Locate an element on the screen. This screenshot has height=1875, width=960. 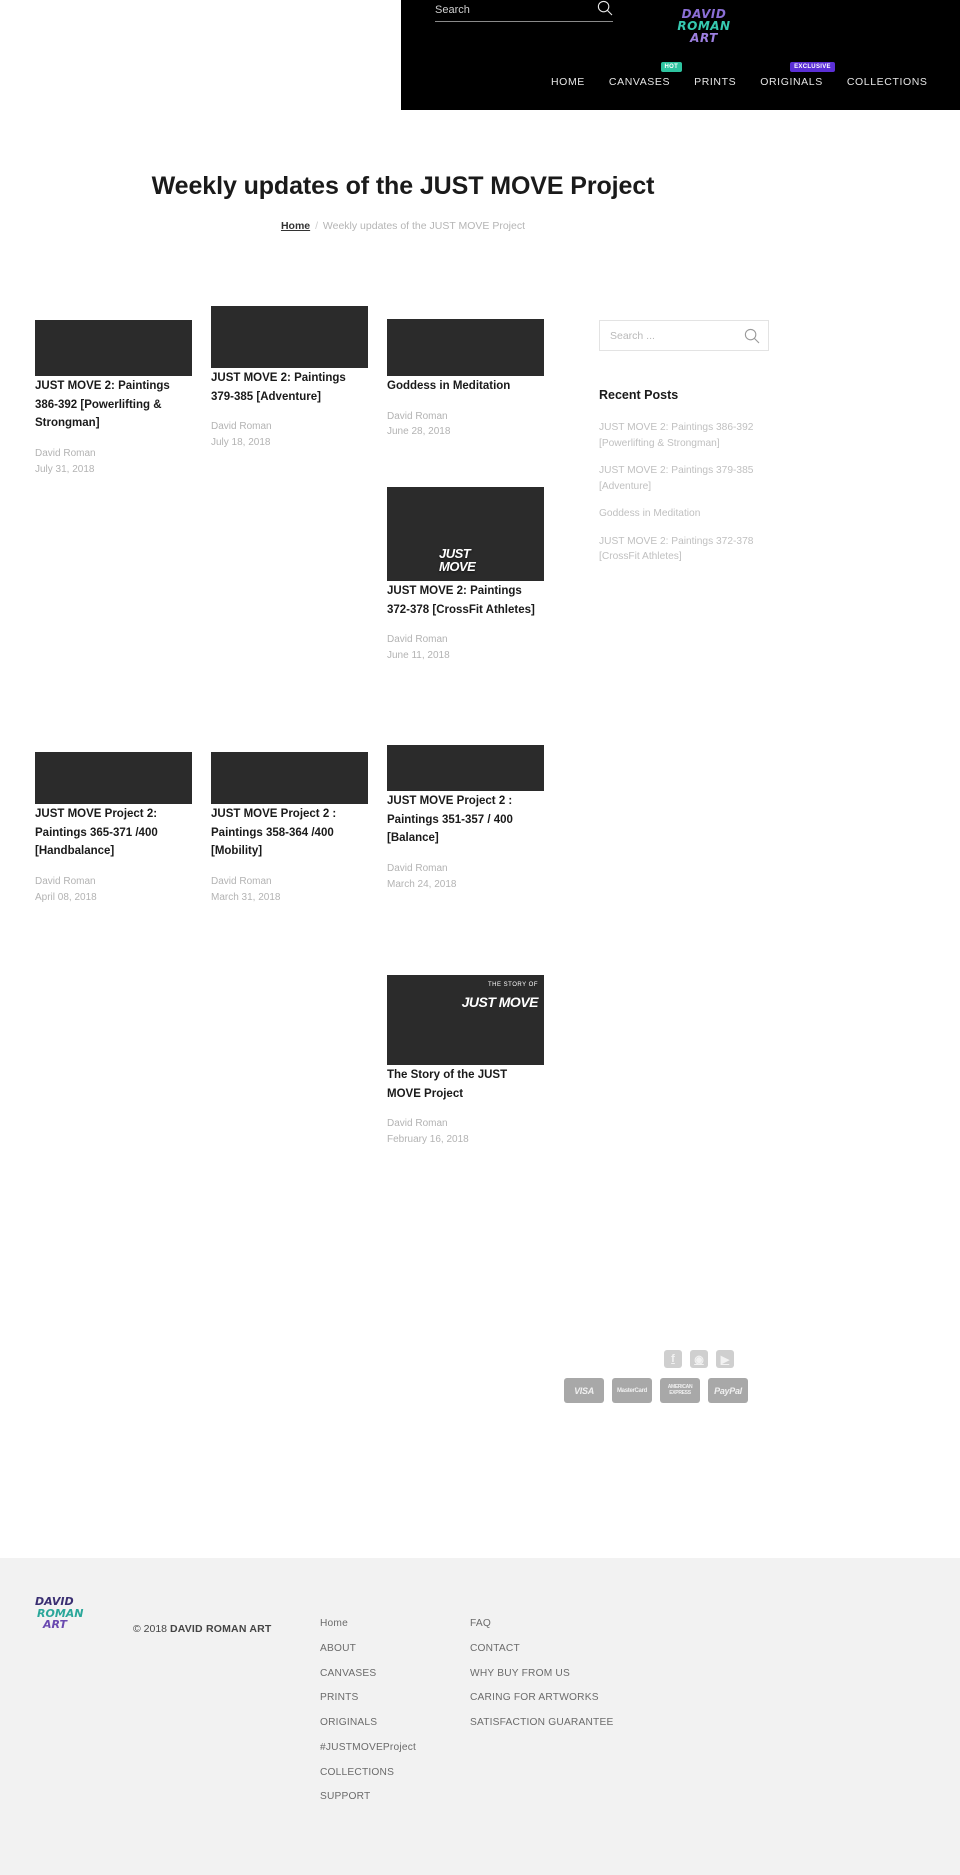
footer-link-about: ABOUT is located at coordinates (390, 1649).